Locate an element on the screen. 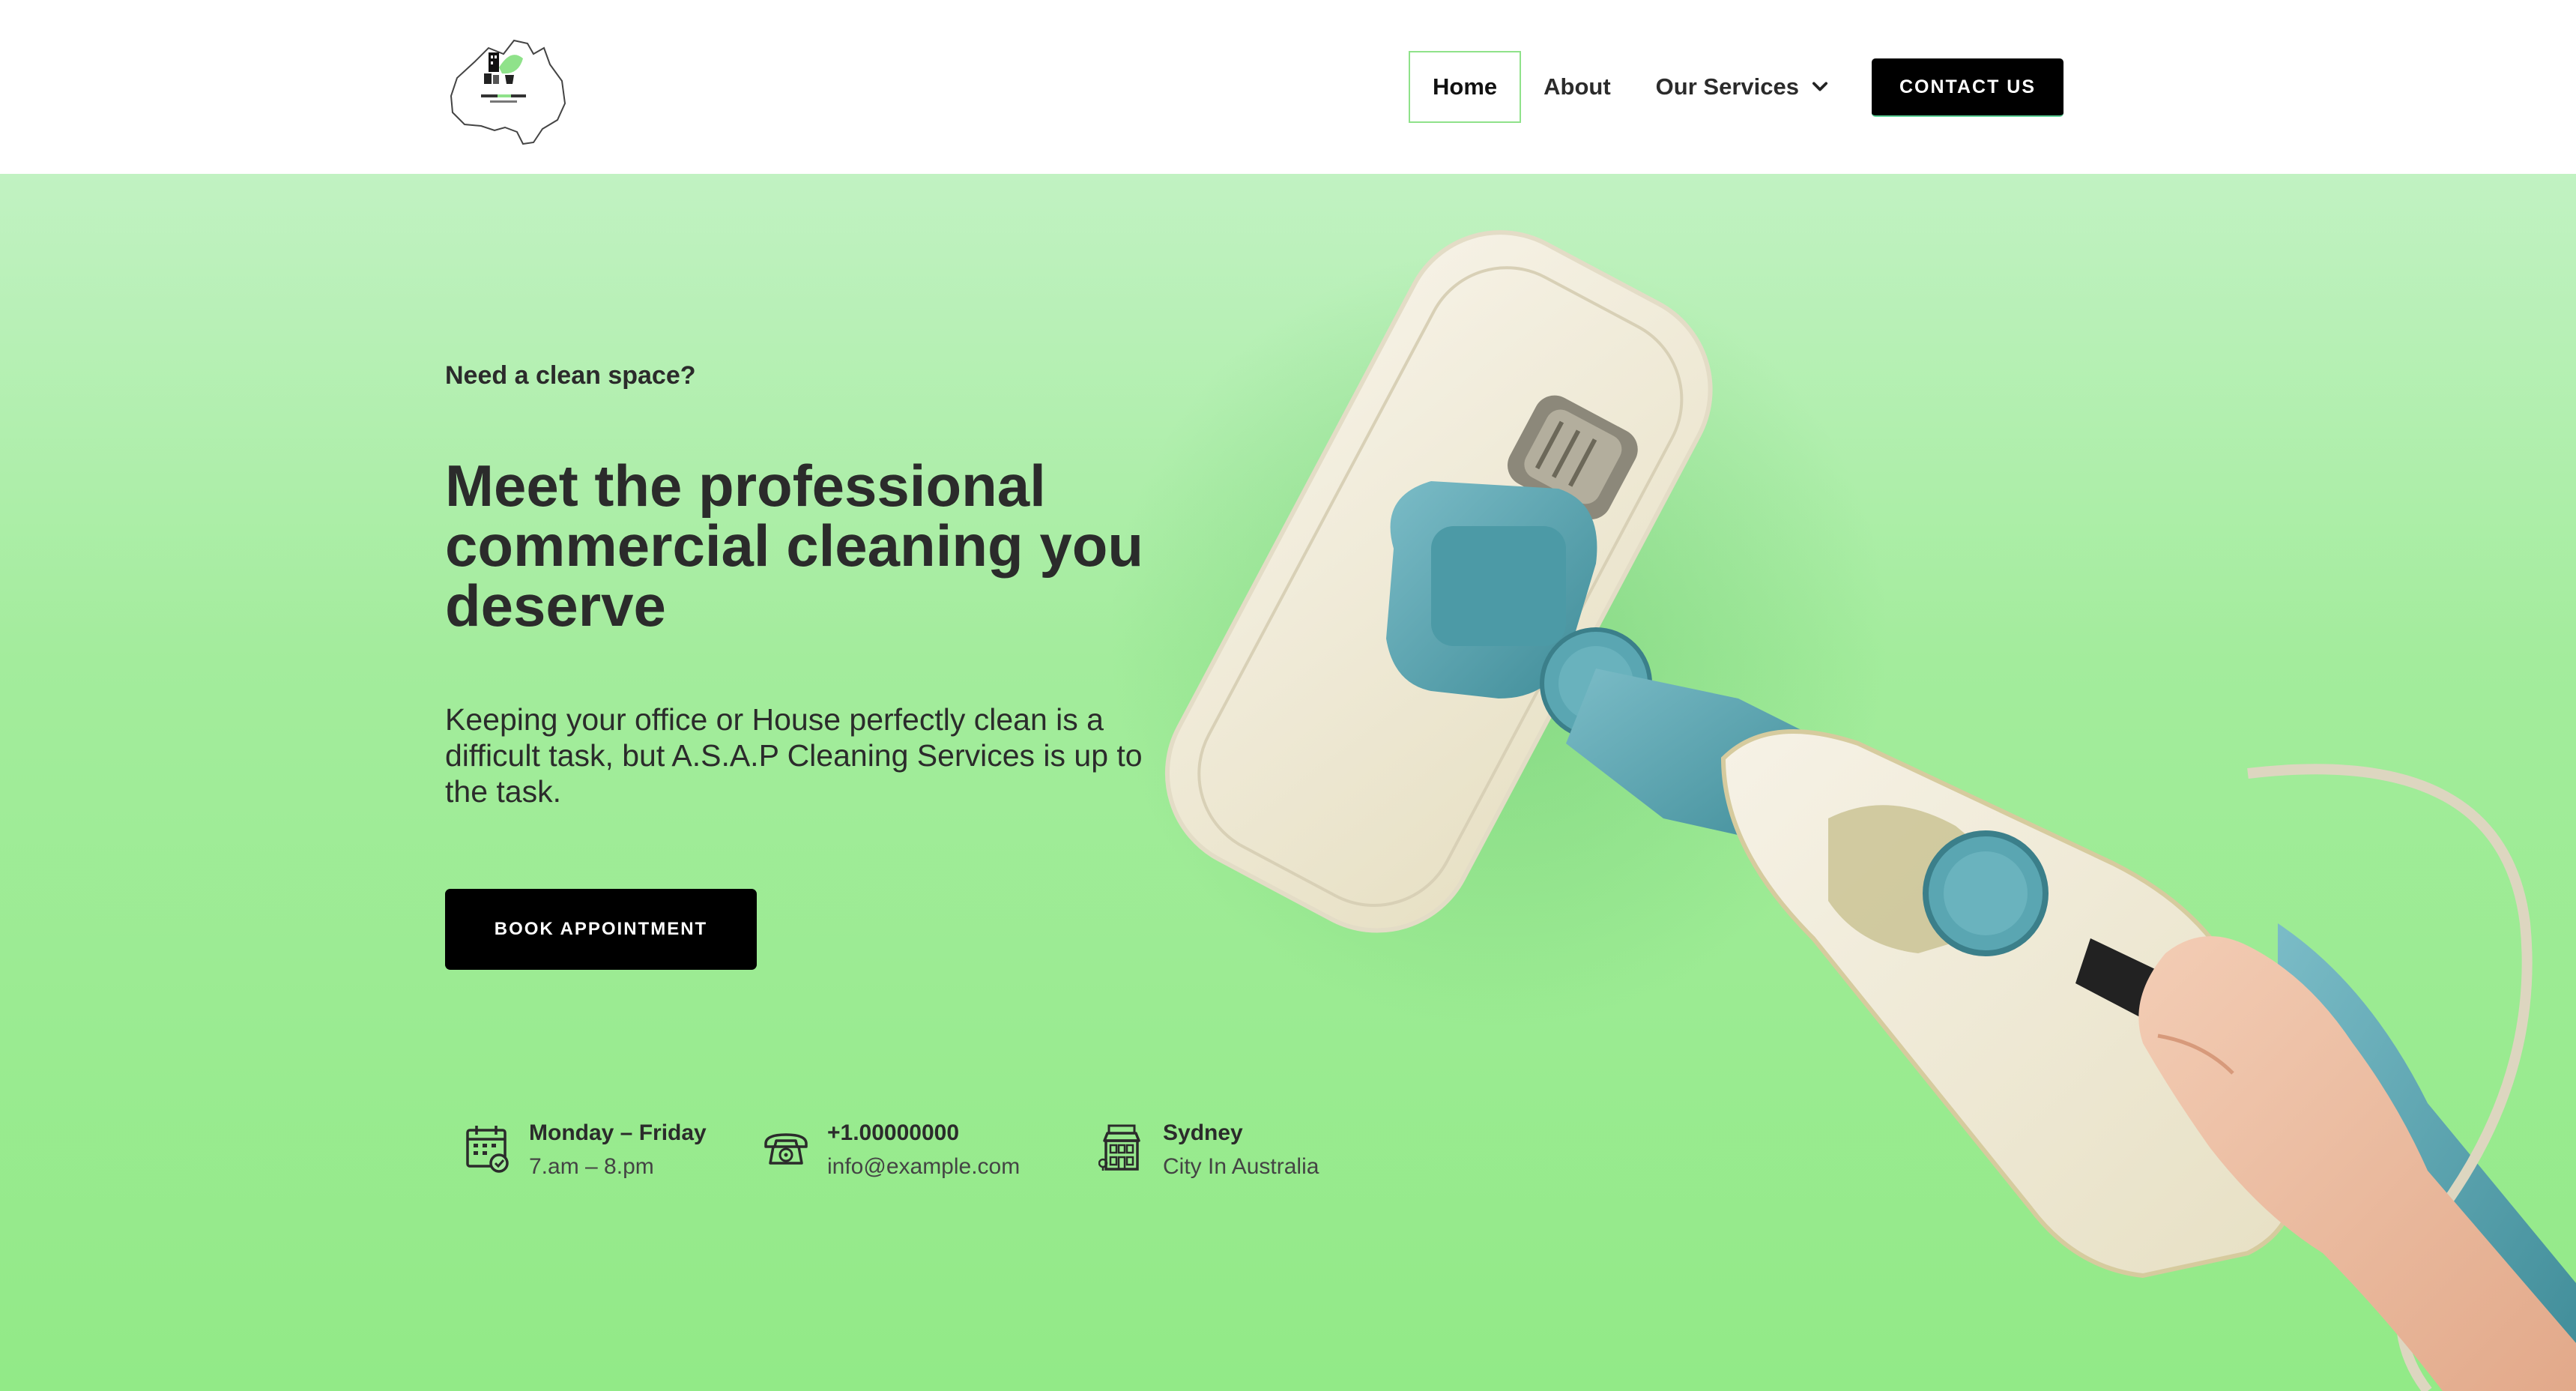 The width and height of the screenshot is (2576, 1391). nav-about: About is located at coordinates (1577, 87).